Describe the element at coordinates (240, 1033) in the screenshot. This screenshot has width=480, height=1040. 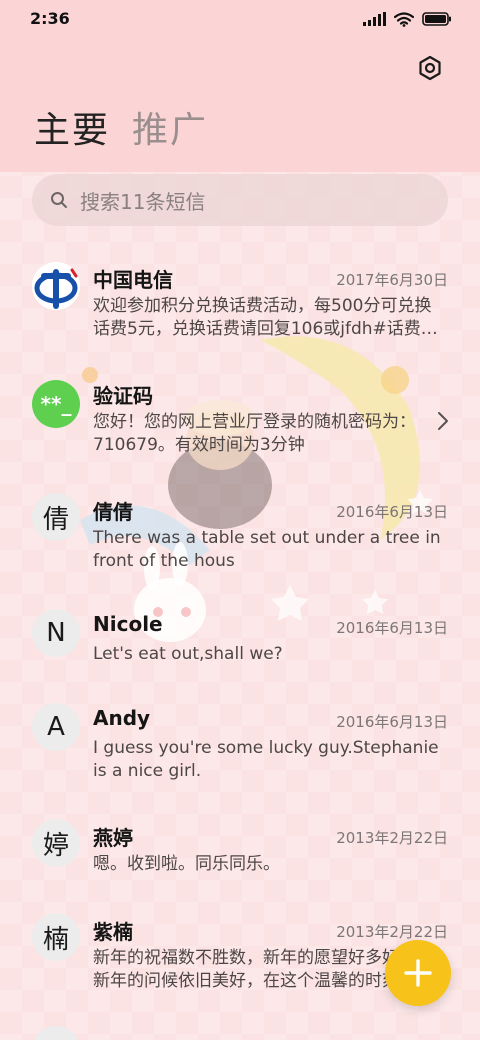
I see `list-item` at that location.